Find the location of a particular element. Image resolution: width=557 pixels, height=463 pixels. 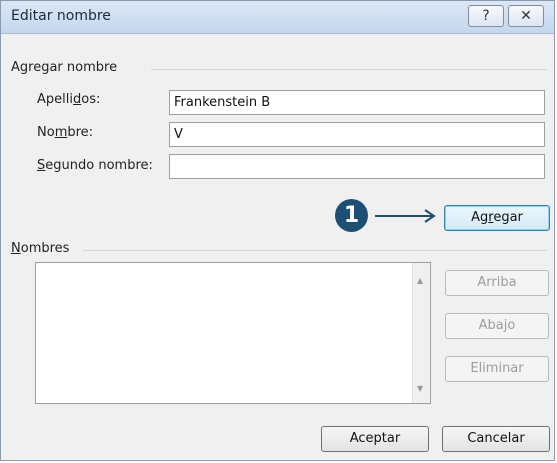

nombre-label: Nombre: is located at coordinates (65, 132).